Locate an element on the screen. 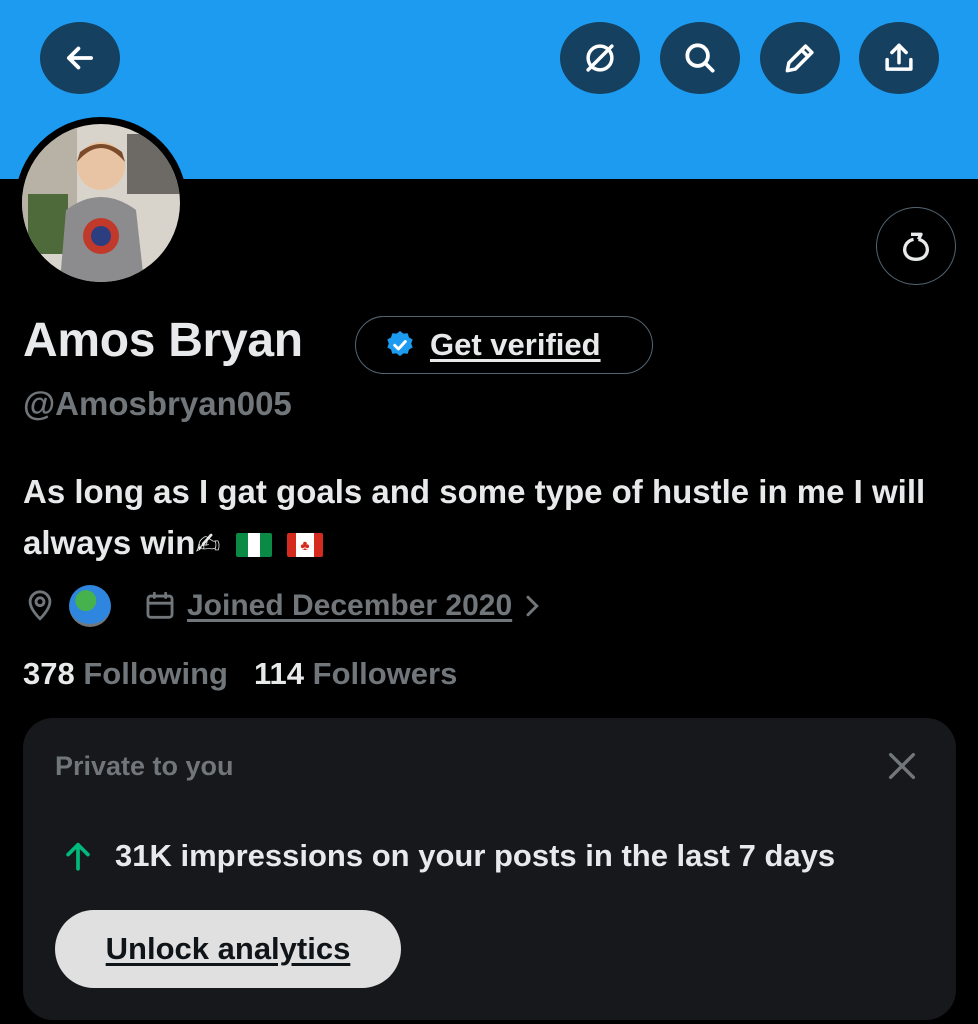  search-button is located at coordinates (700, 58).